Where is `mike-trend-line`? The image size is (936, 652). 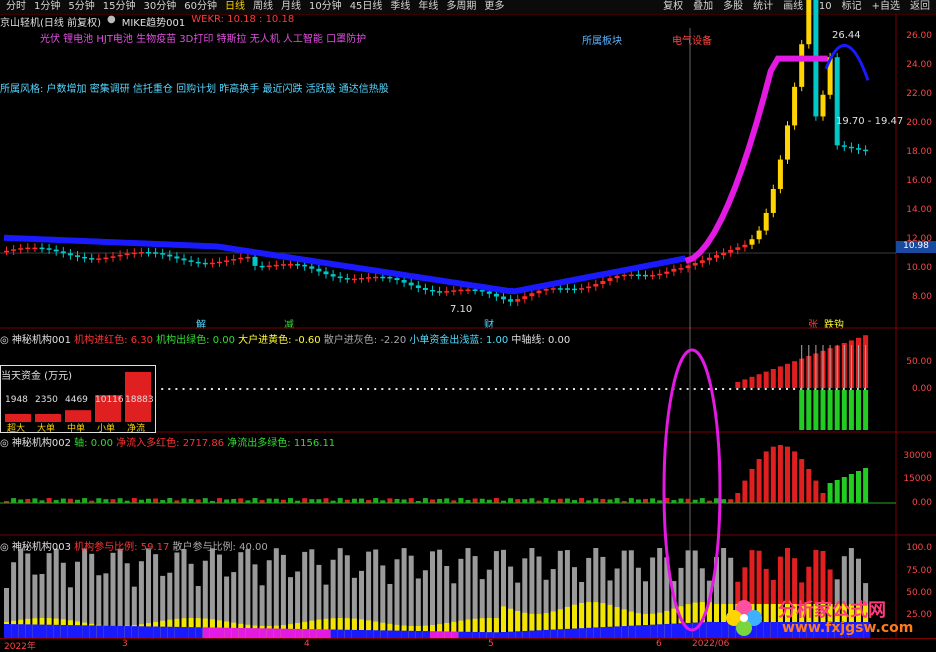 mike-trend-line is located at coordinates (345, 264).